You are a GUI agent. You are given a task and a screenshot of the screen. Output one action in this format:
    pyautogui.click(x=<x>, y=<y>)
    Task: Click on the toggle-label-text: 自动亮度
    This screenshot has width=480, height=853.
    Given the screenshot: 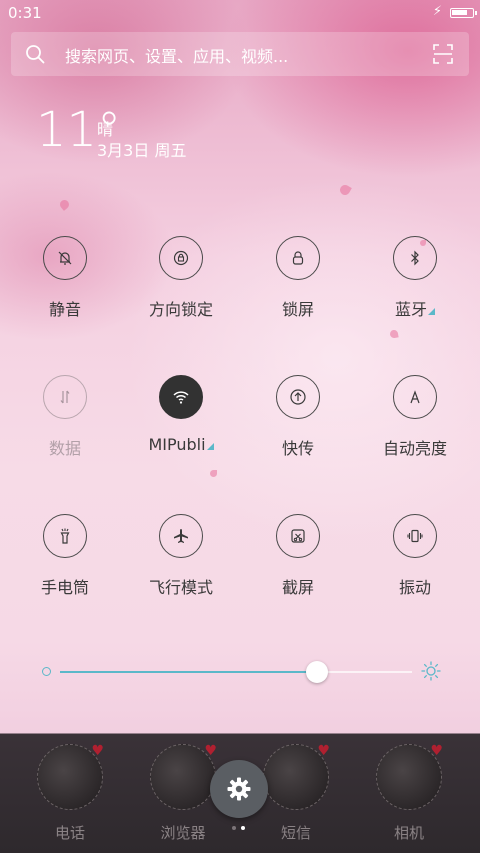 What is the action you would take?
    pyautogui.click(x=414, y=448)
    